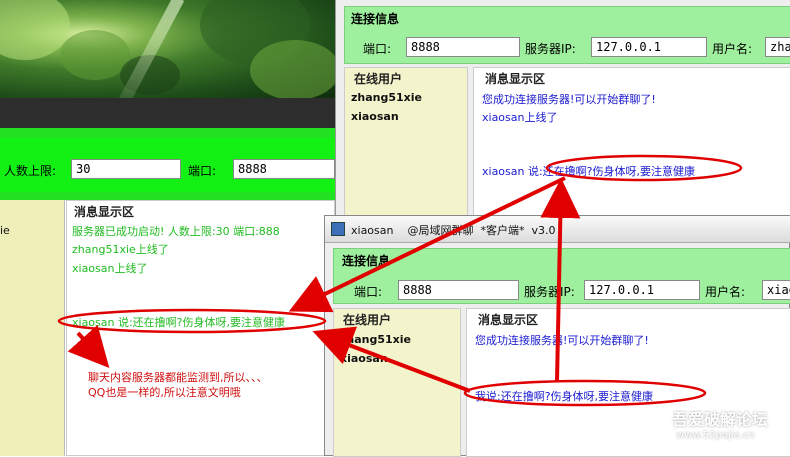 The height and width of the screenshot is (457, 790). What do you see at coordinates (564, 396) in the screenshot?
I see `chat-message: 我说:还在撸啊?伤身体呀,要注意健康` at bounding box center [564, 396].